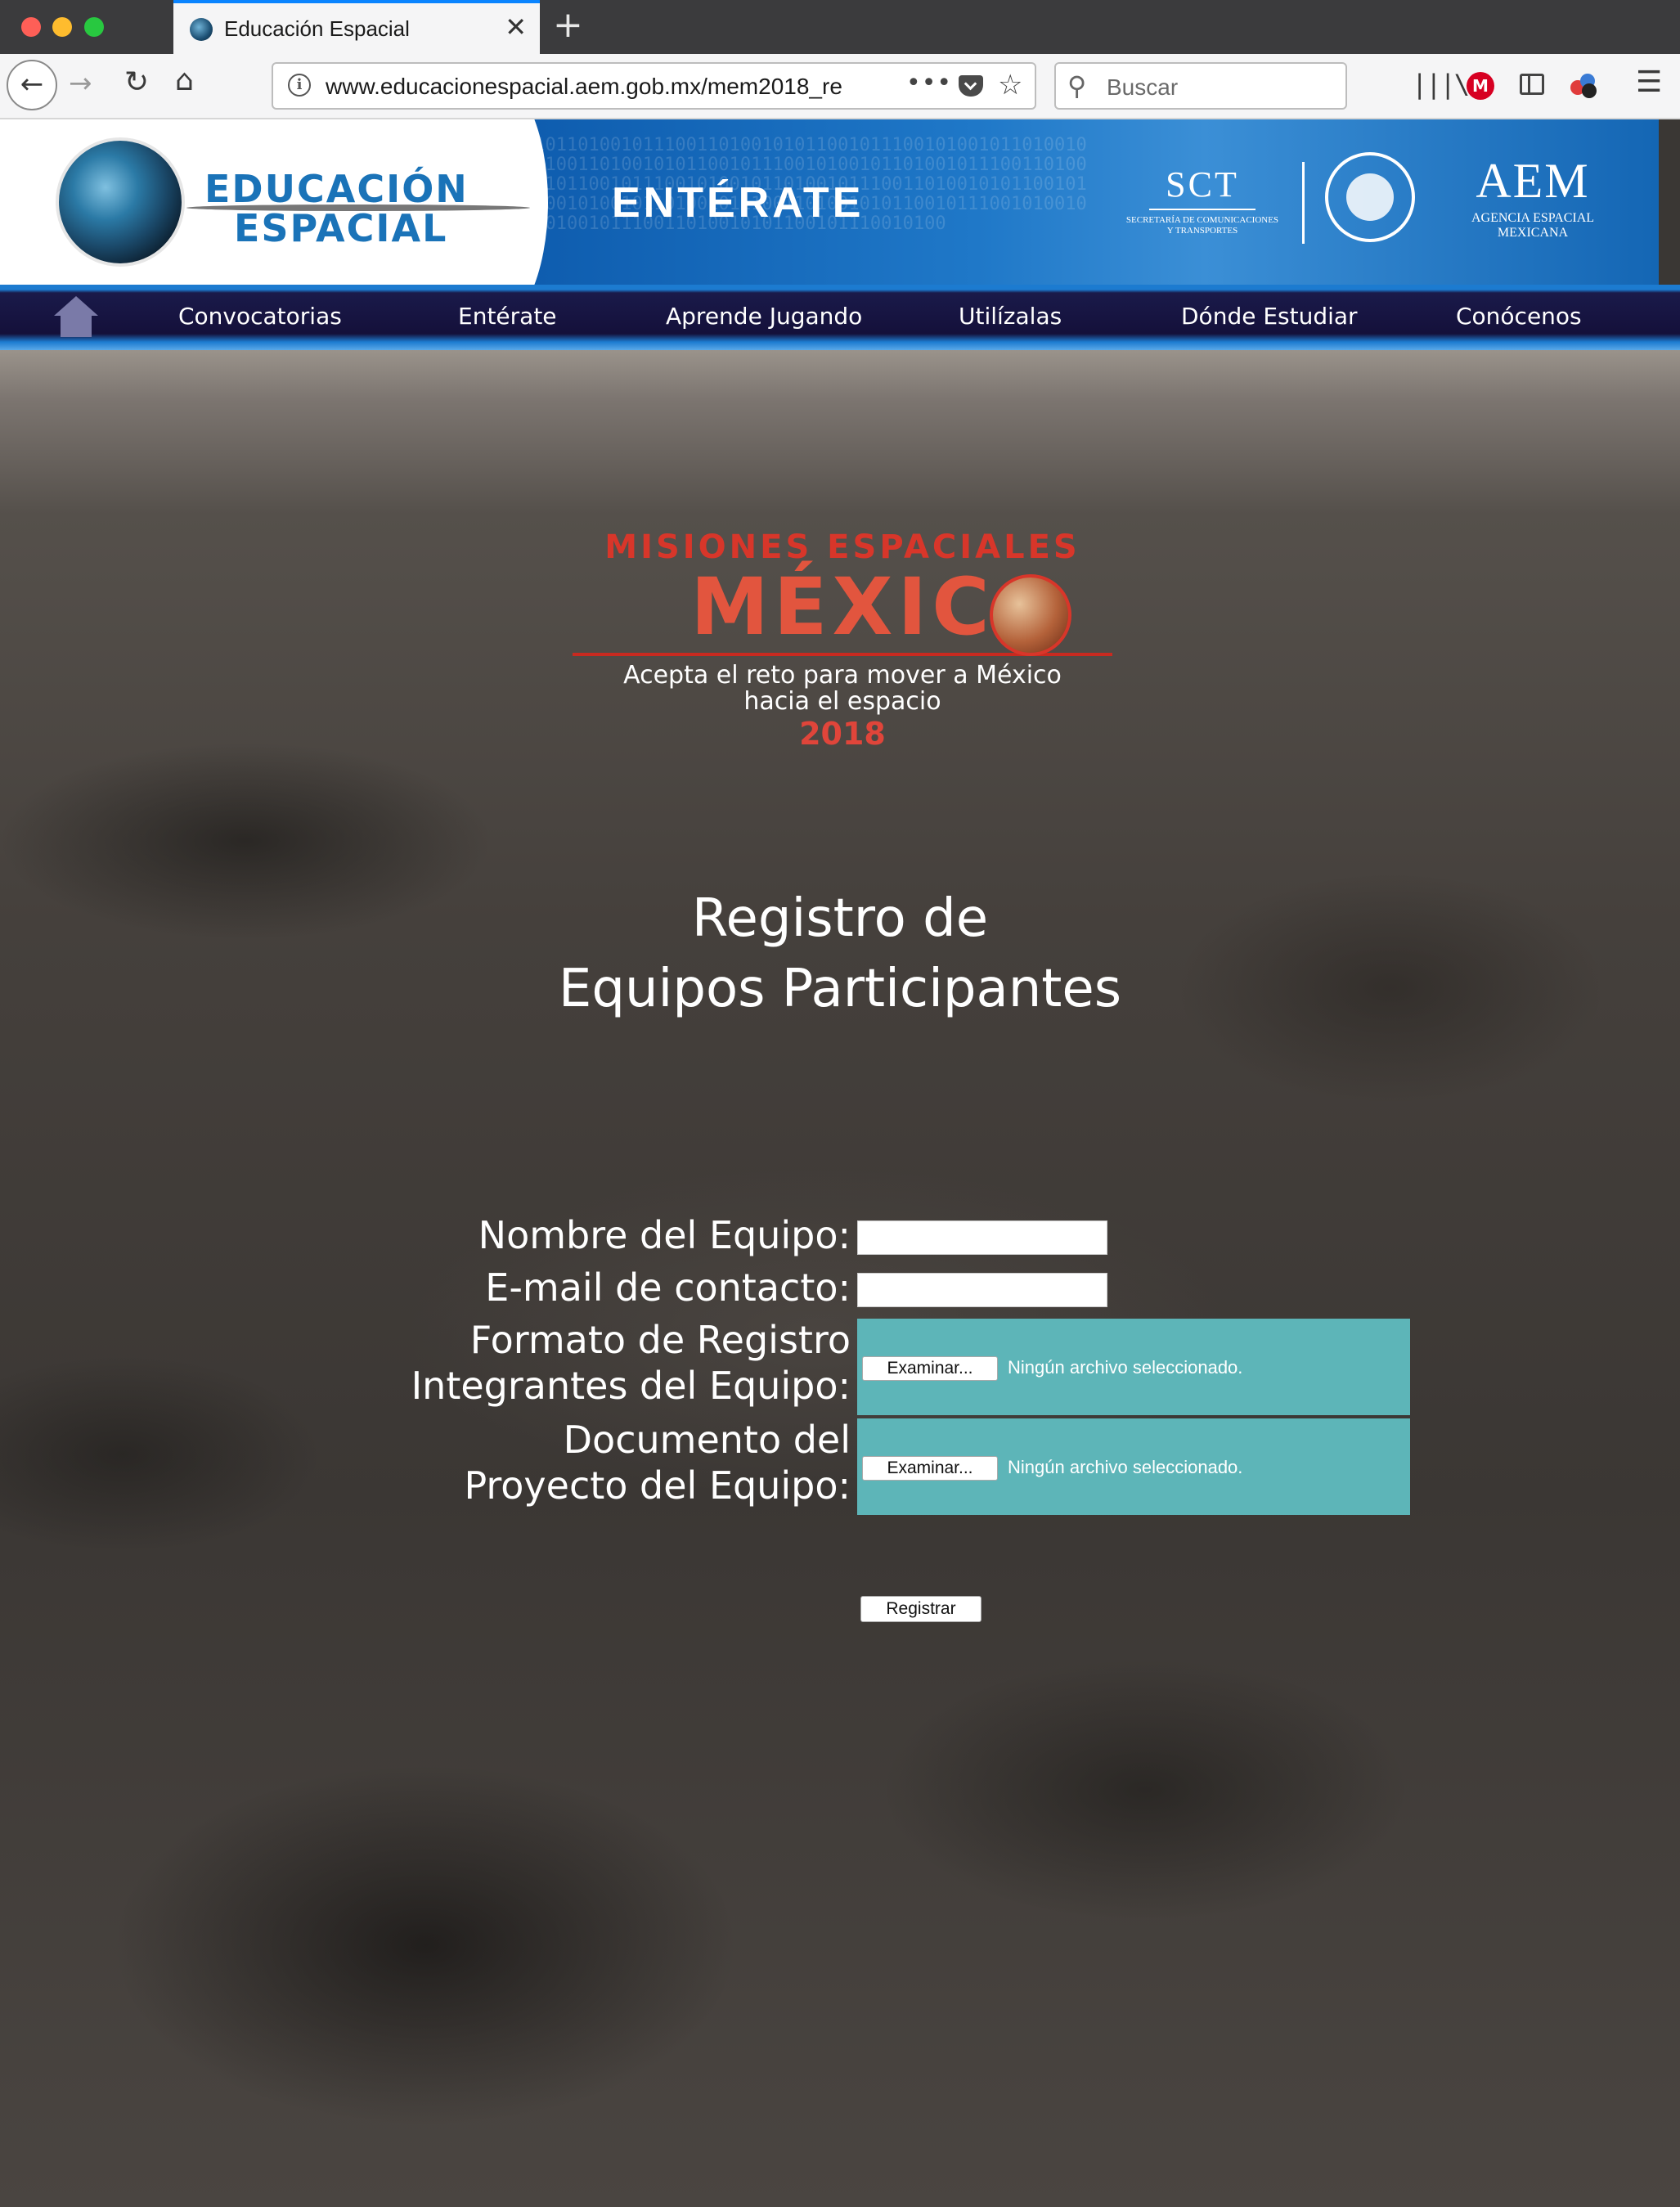  Describe the element at coordinates (1441, 84) in the screenshot. I see `library-icon: |||\` at that location.